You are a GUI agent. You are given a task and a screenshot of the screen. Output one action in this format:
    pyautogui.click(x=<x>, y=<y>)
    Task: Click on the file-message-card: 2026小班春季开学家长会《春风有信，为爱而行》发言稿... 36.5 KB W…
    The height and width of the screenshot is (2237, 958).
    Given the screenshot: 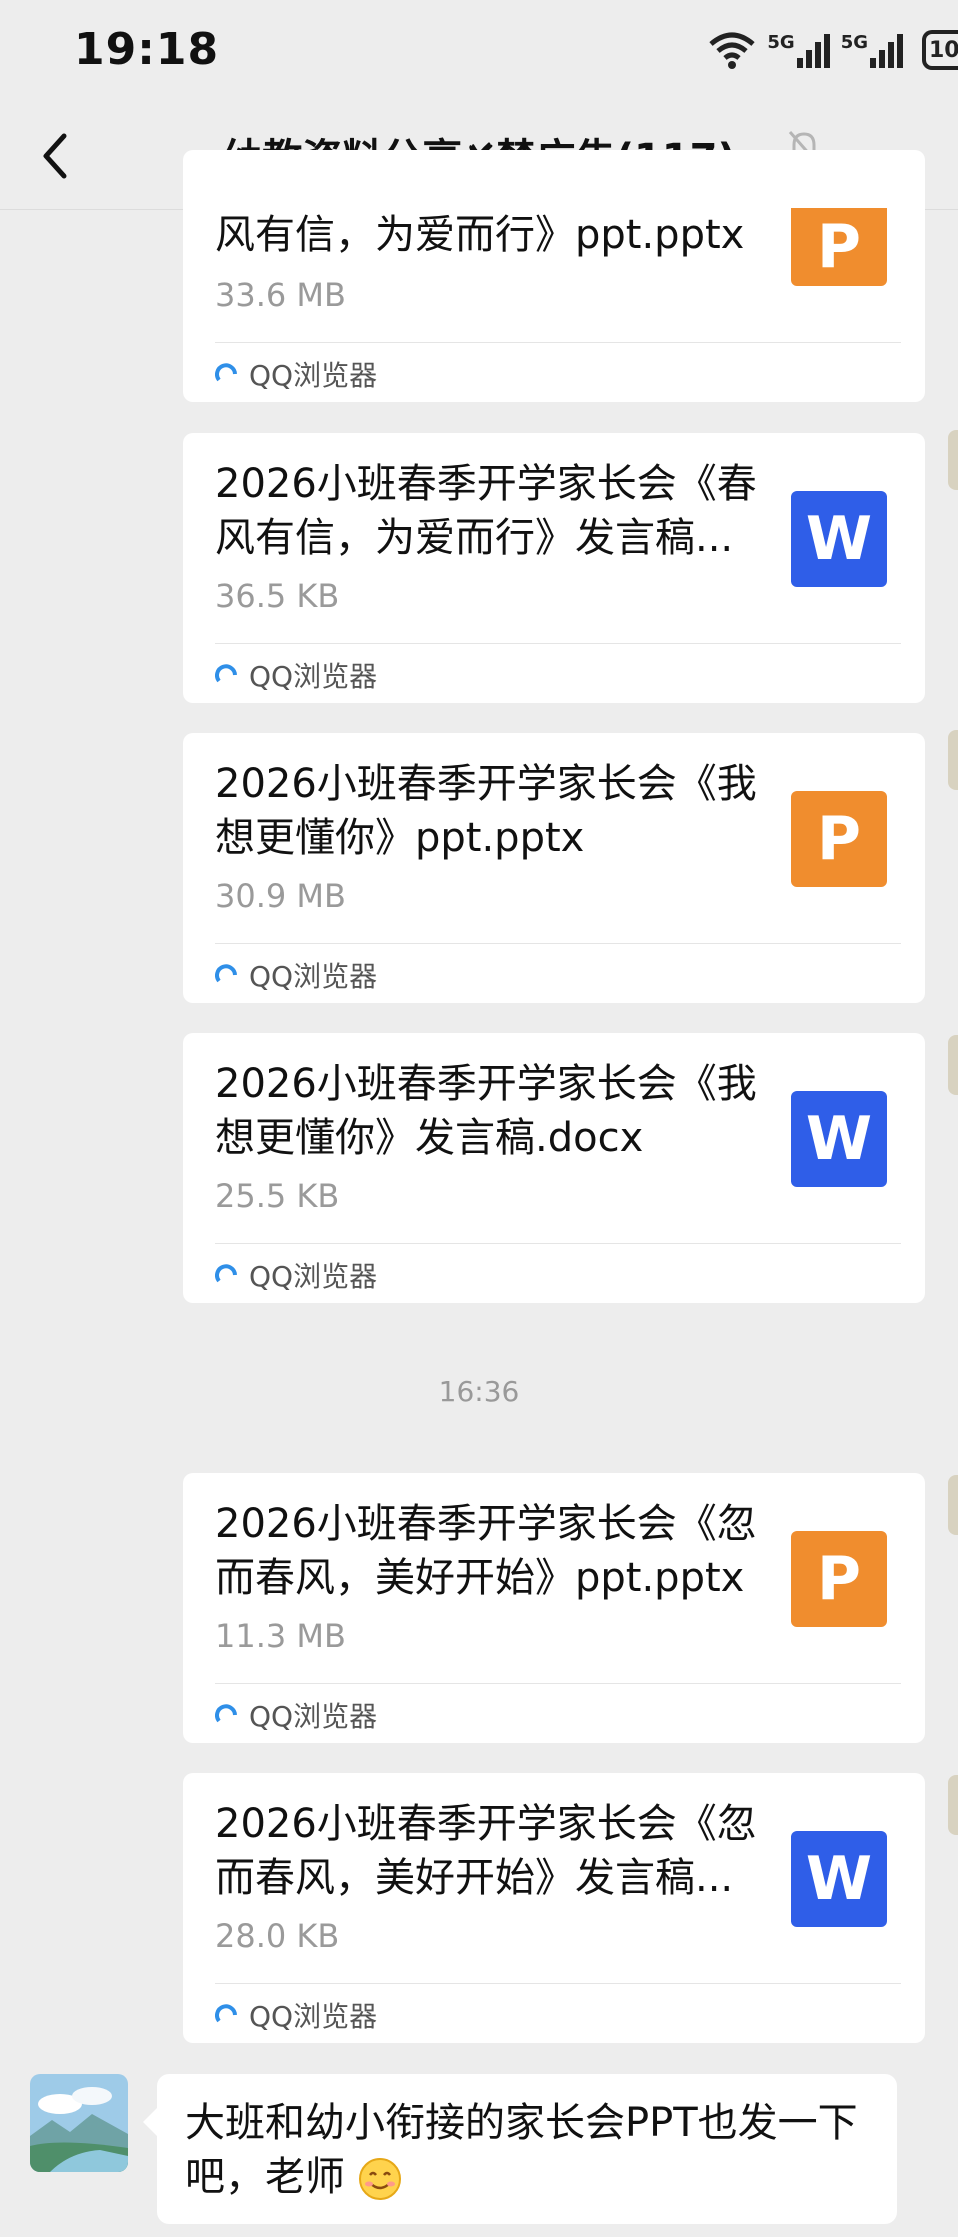 What is the action you would take?
    pyautogui.click(x=554, y=568)
    